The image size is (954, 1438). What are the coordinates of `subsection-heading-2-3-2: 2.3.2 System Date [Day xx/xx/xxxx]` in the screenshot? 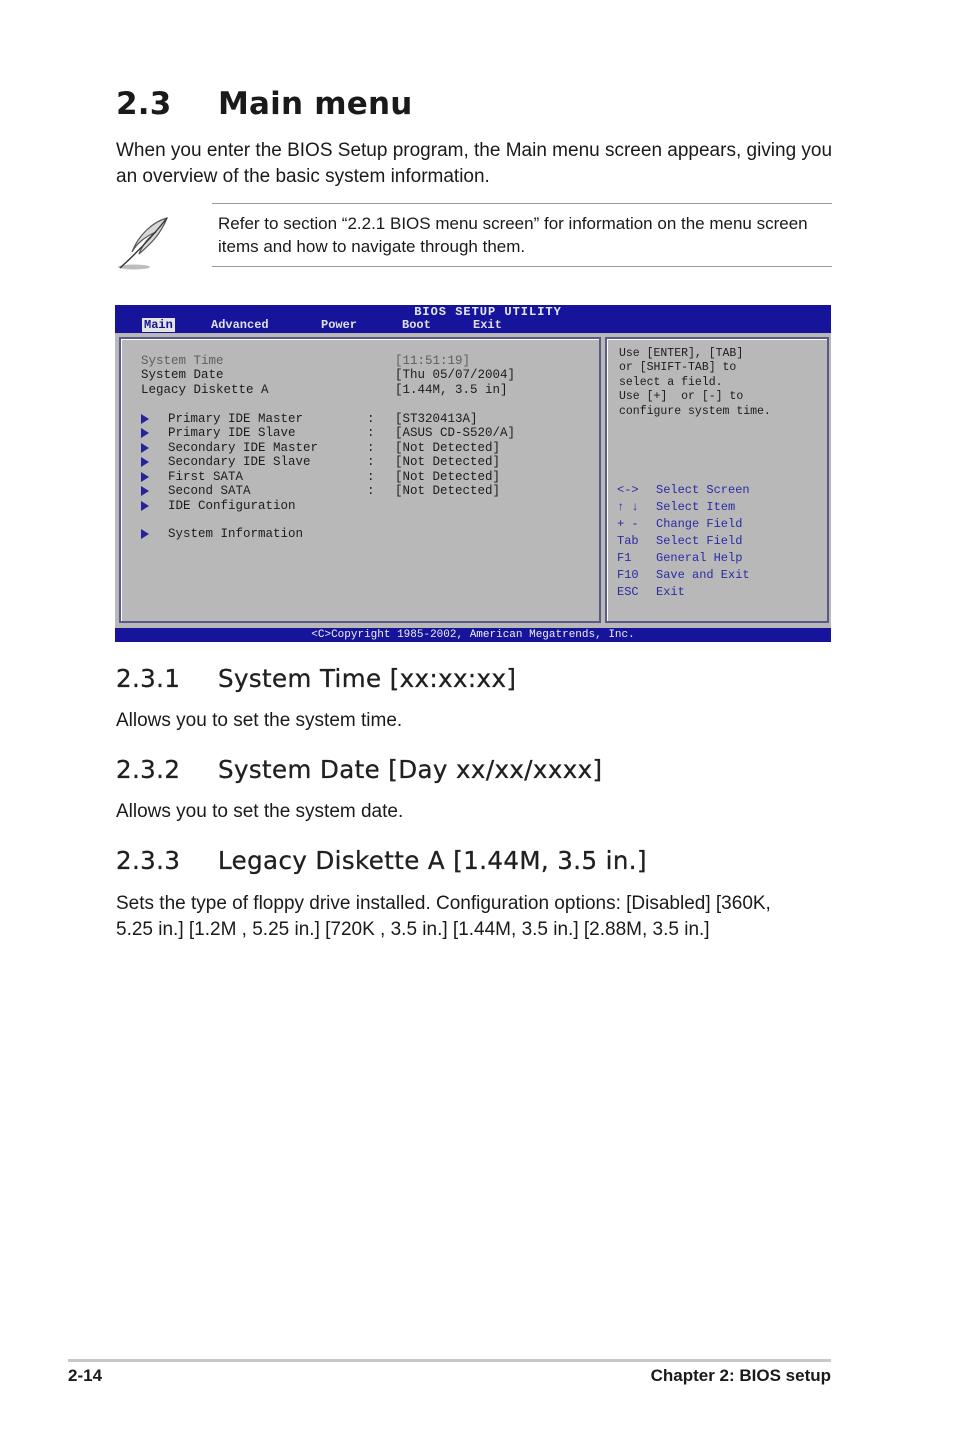 It's located at (359, 769).